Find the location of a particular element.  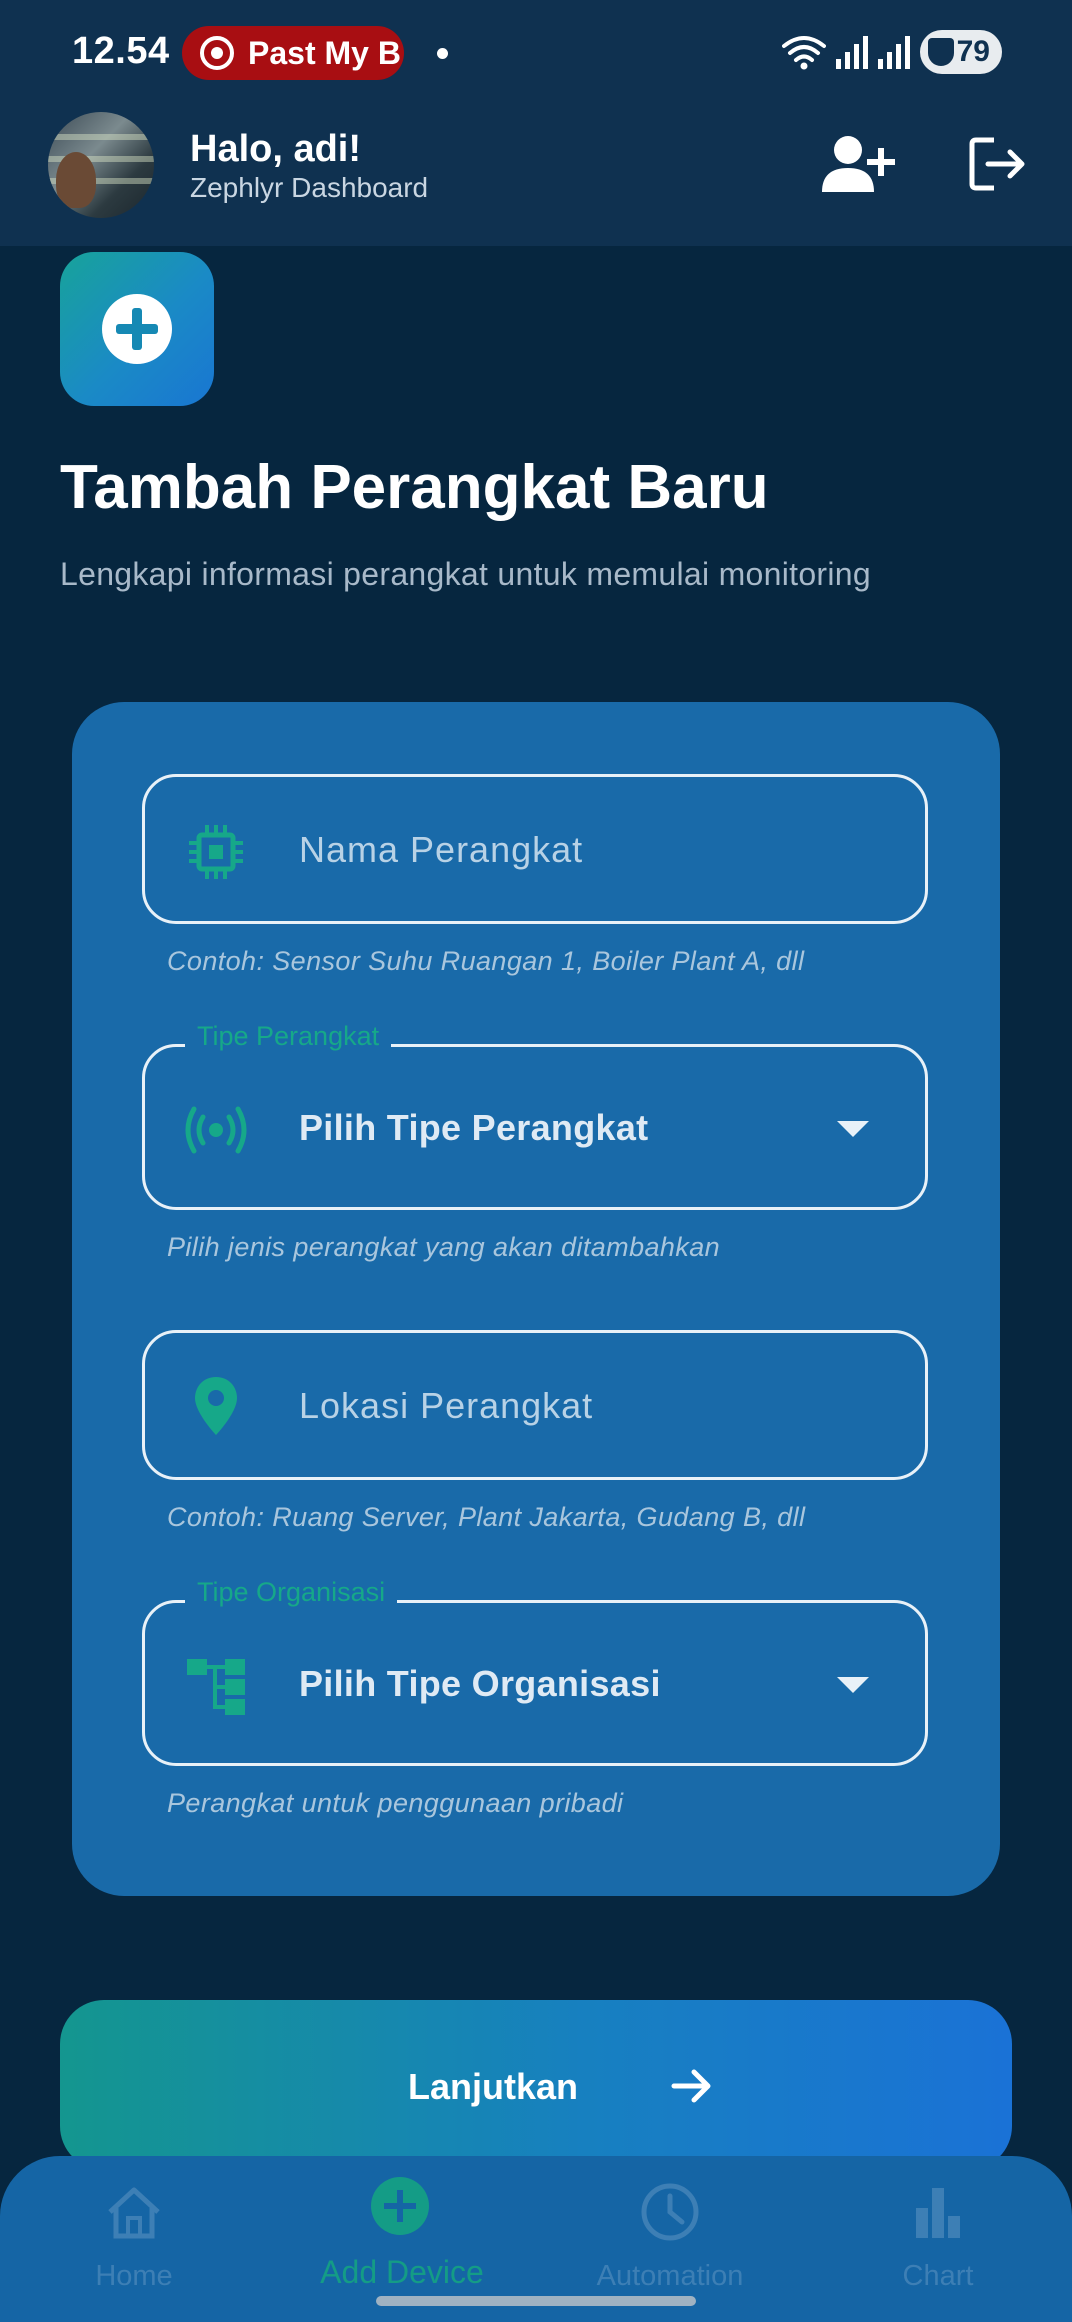

device-type-label: Tipe Perangkat is located at coordinates (288, 1036).